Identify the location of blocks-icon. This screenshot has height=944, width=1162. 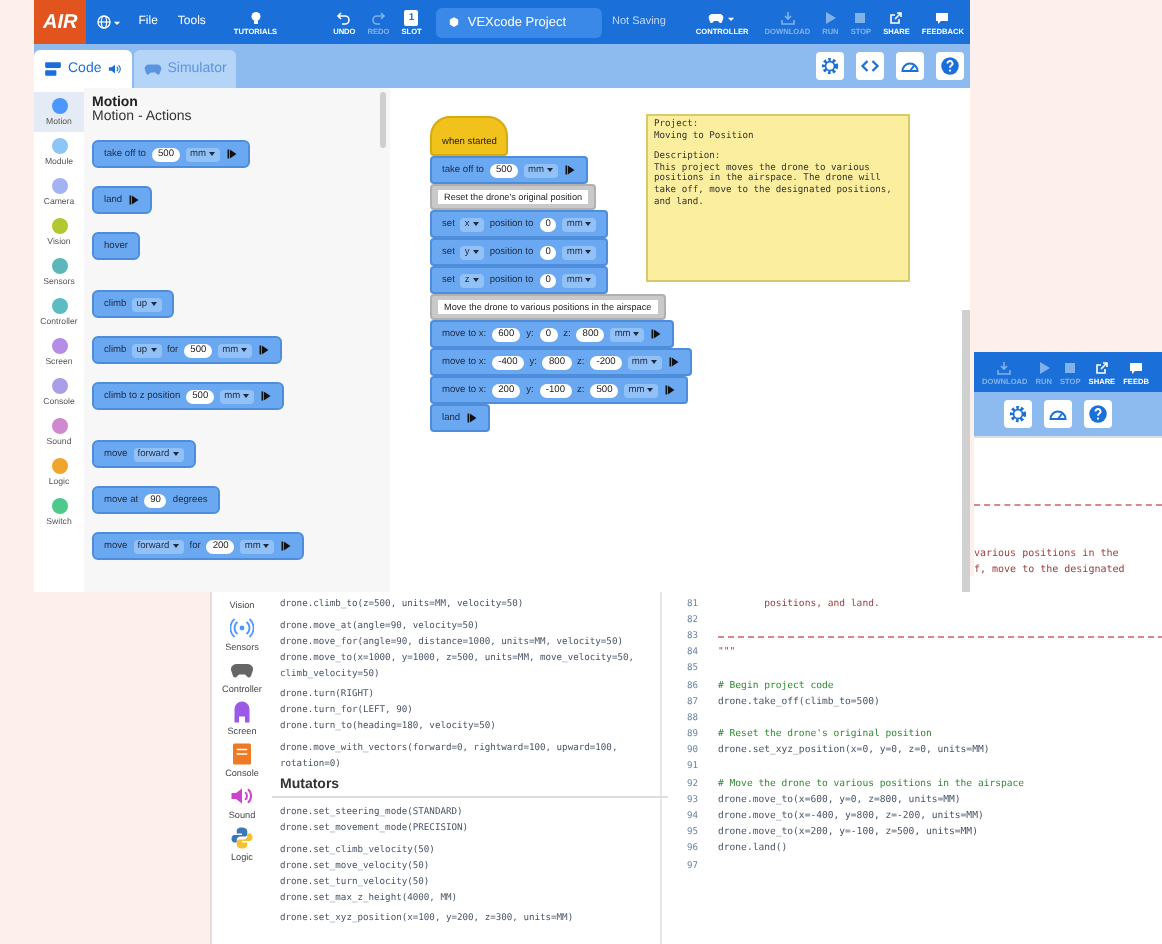
(53, 69).